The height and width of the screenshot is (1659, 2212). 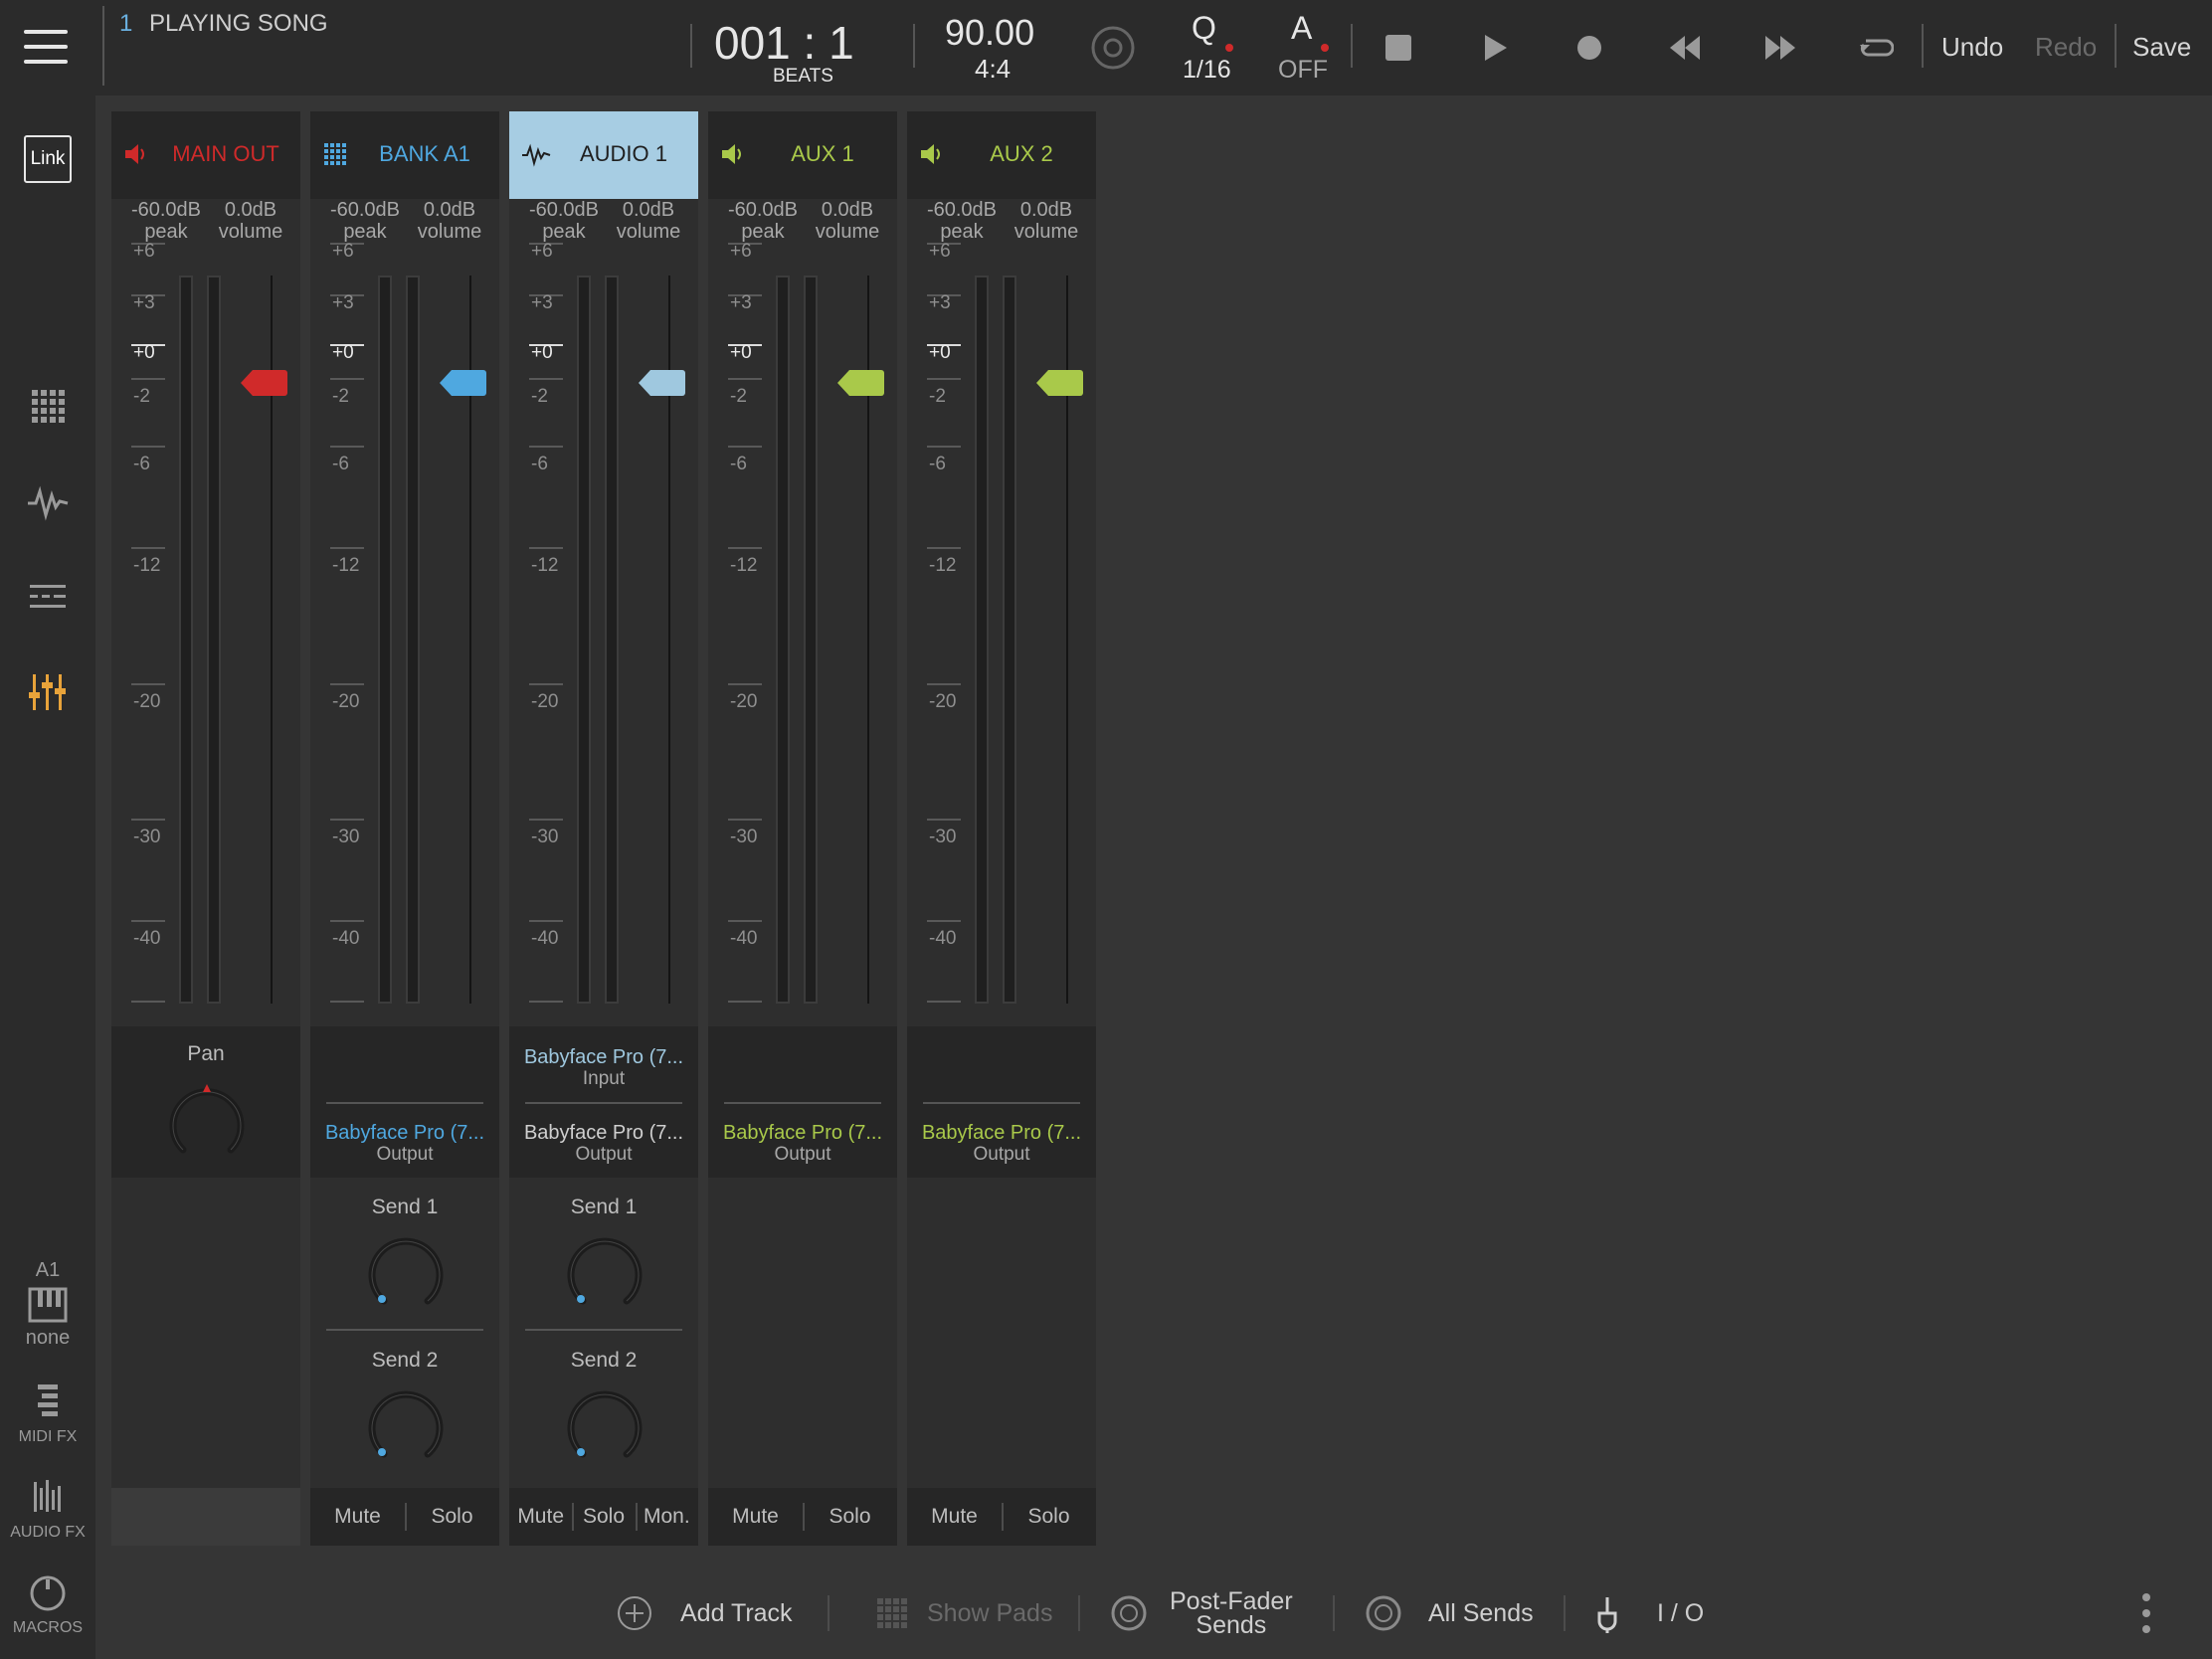 What do you see at coordinates (1301, 28) in the screenshot?
I see `automation-label: A` at bounding box center [1301, 28].